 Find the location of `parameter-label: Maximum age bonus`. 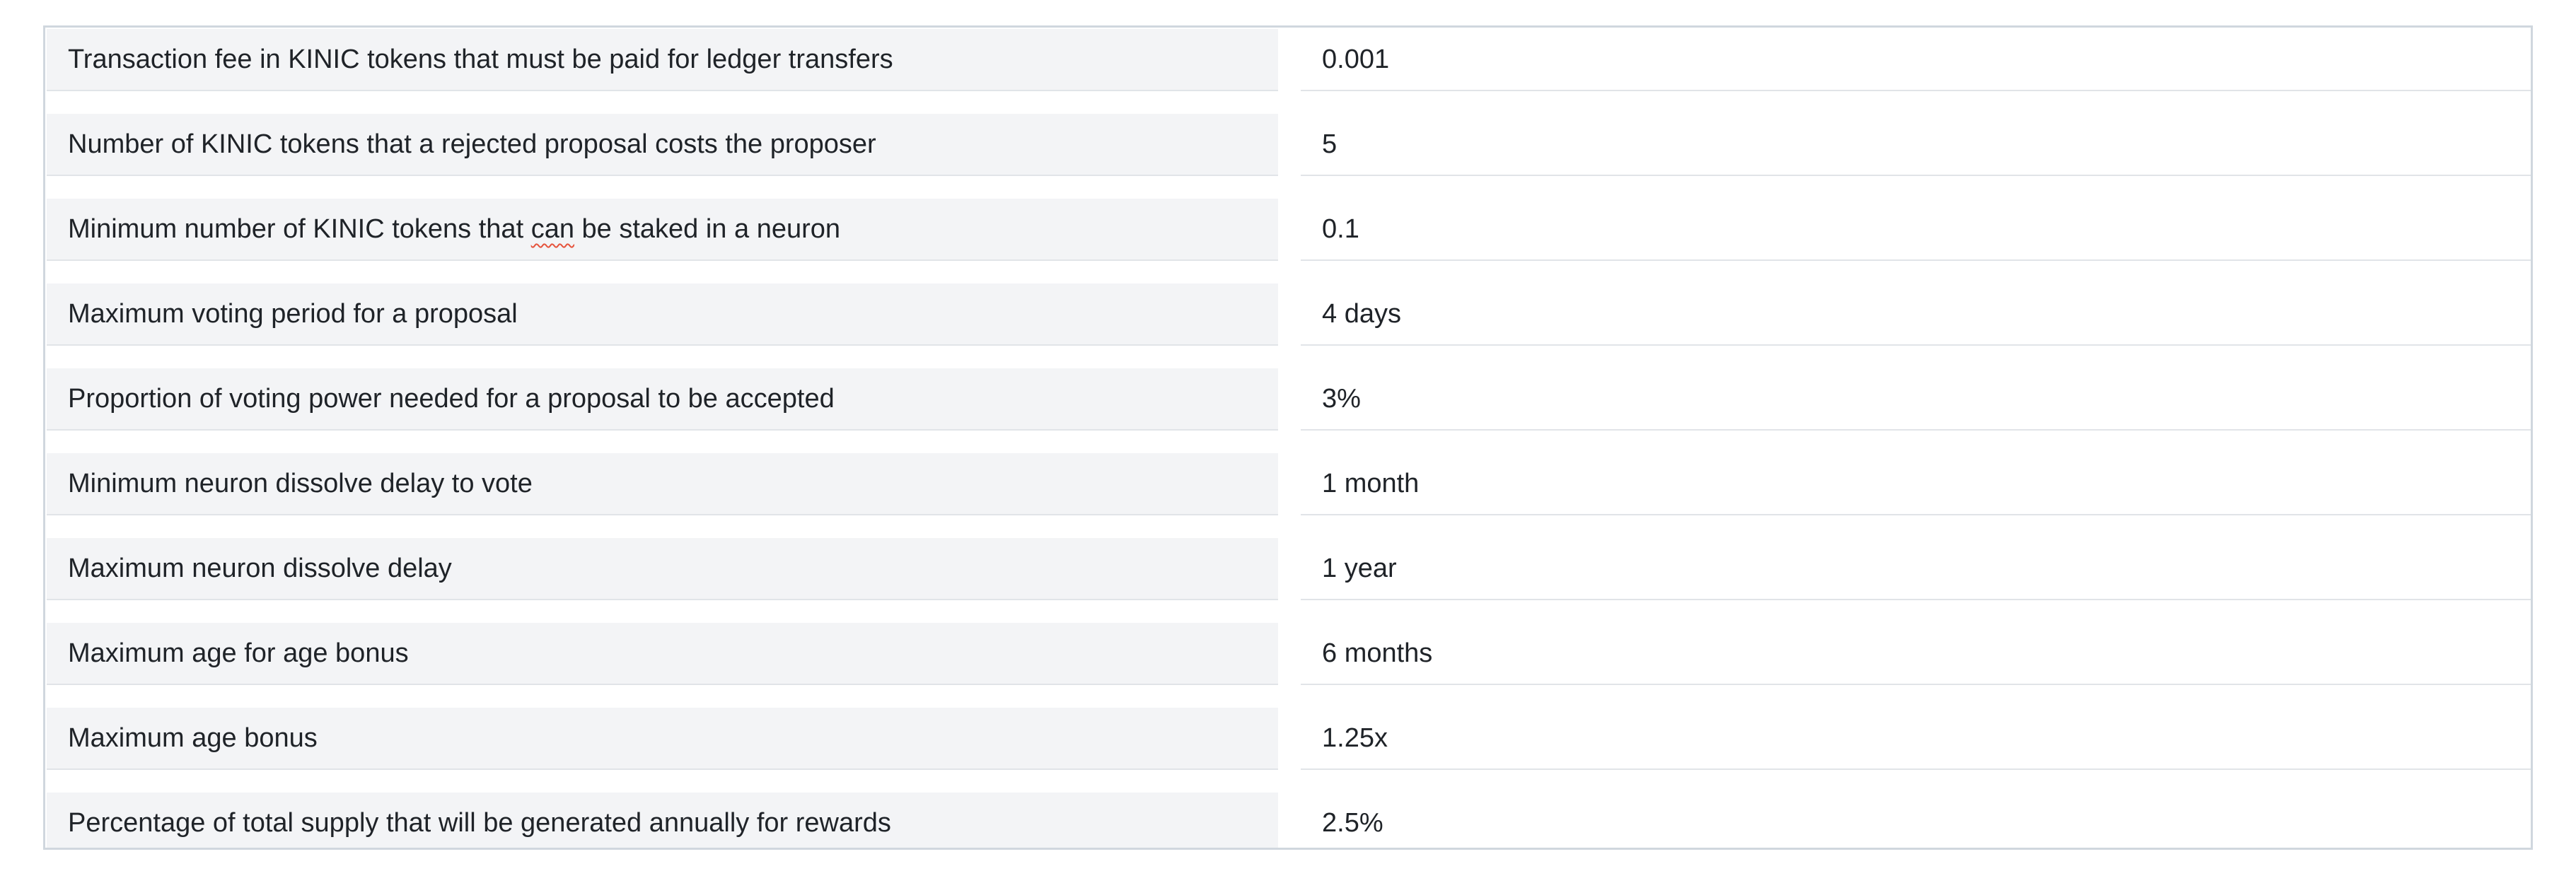

parameter-label: Maximum age bonus is located at coordinates (662, 739).